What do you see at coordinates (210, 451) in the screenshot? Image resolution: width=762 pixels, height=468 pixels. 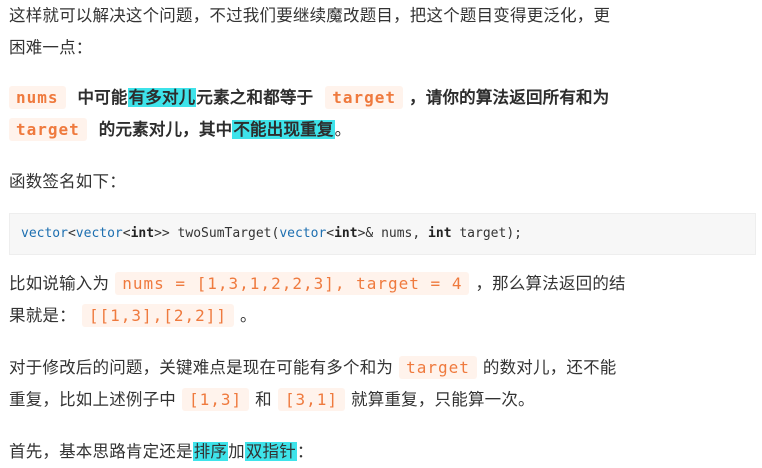 I see `highlight-sort: 排序` at bounding box center [210, 451].